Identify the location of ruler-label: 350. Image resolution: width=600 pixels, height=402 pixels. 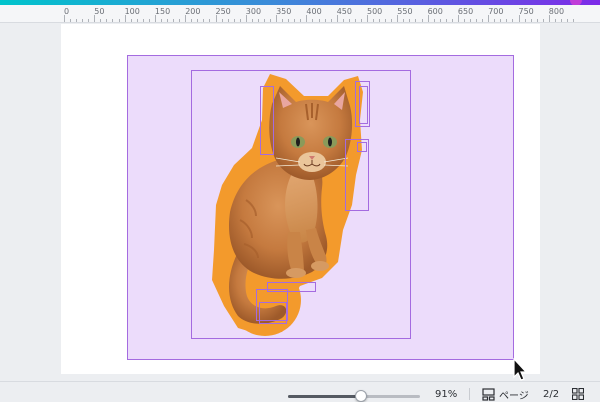
(284, 11).